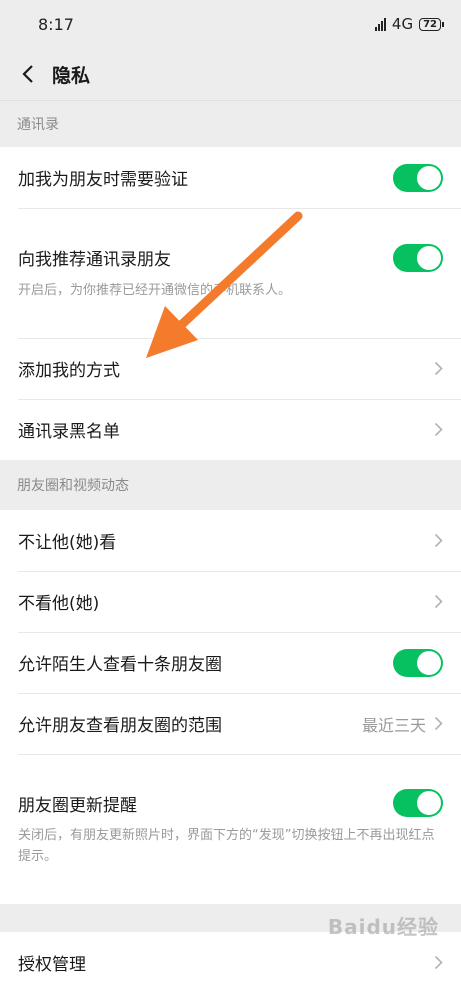  What do you see at coordinates (59, 604) in the screenshot?
I see `dont-see-label: 不看他(她)` at bounding box center [59, 604].